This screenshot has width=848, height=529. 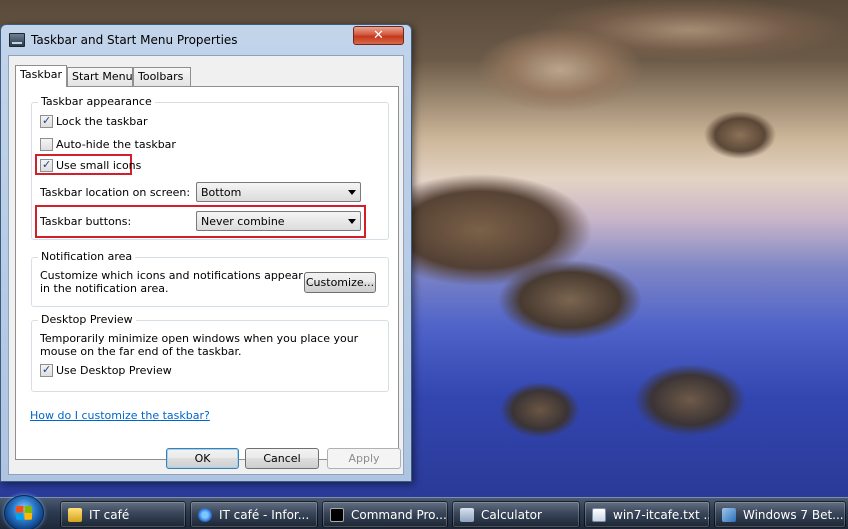 What do you see at coordinates (17, 40) in the screenshot?
I see `taskbar-properties-icon` at bounding box center [17, 40].